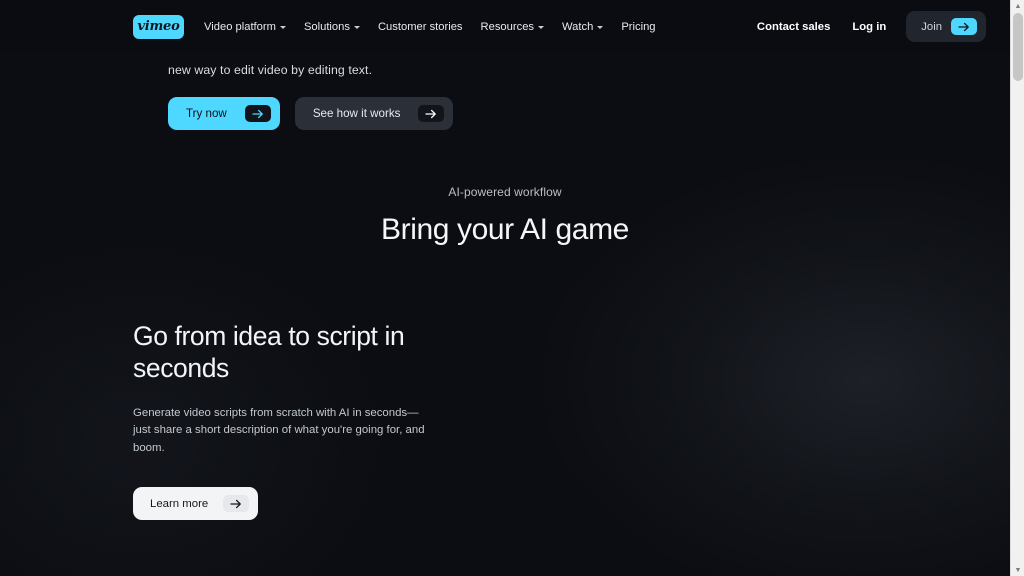 Image resolution: width=1024 pixels, height=576 pixels. What do you see at coordinates (589, 113) in the screenshot?
I see `hero-cta-group: Try now See how it works` at bounding box center [589, 113].